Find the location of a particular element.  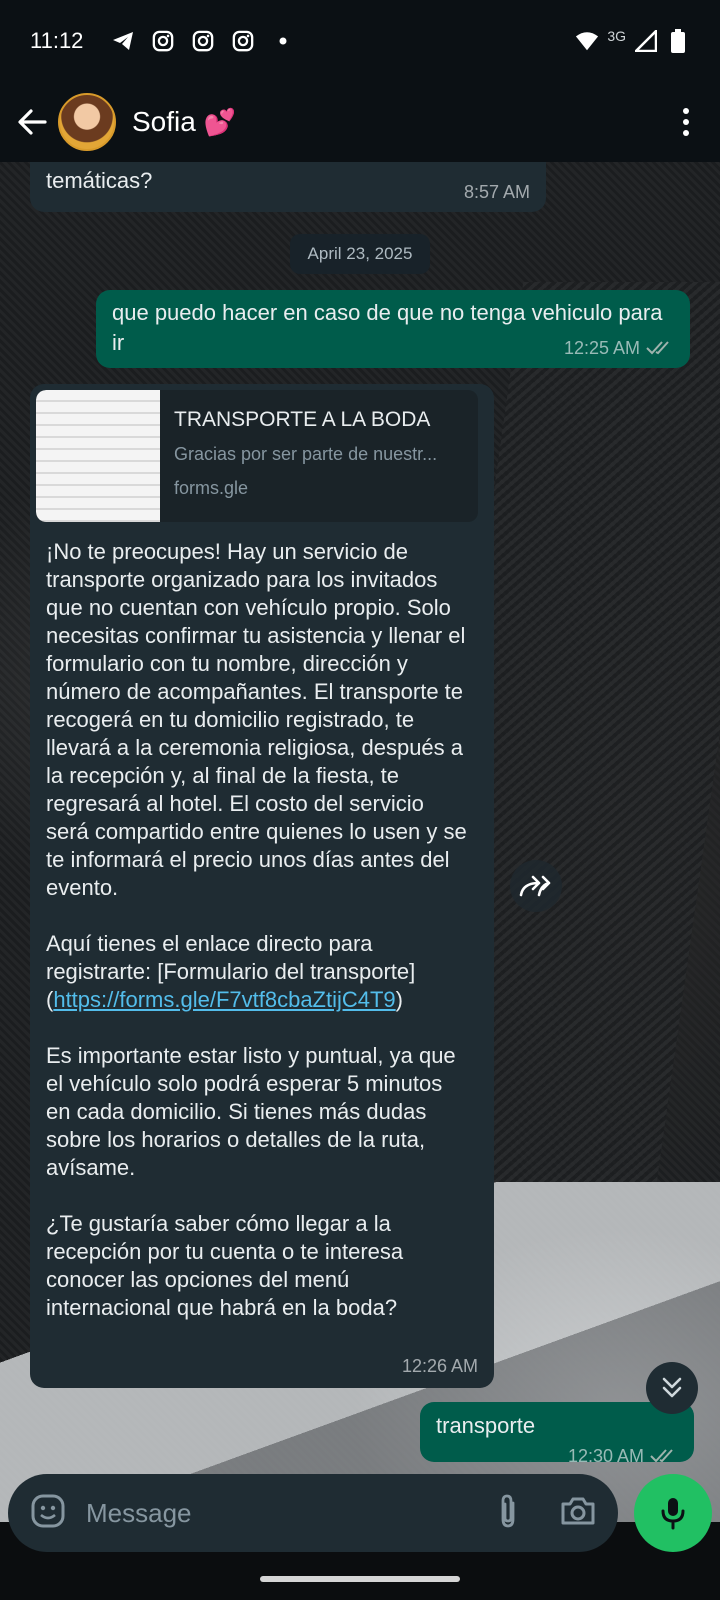

avatar is located at coordinates (87, 122).